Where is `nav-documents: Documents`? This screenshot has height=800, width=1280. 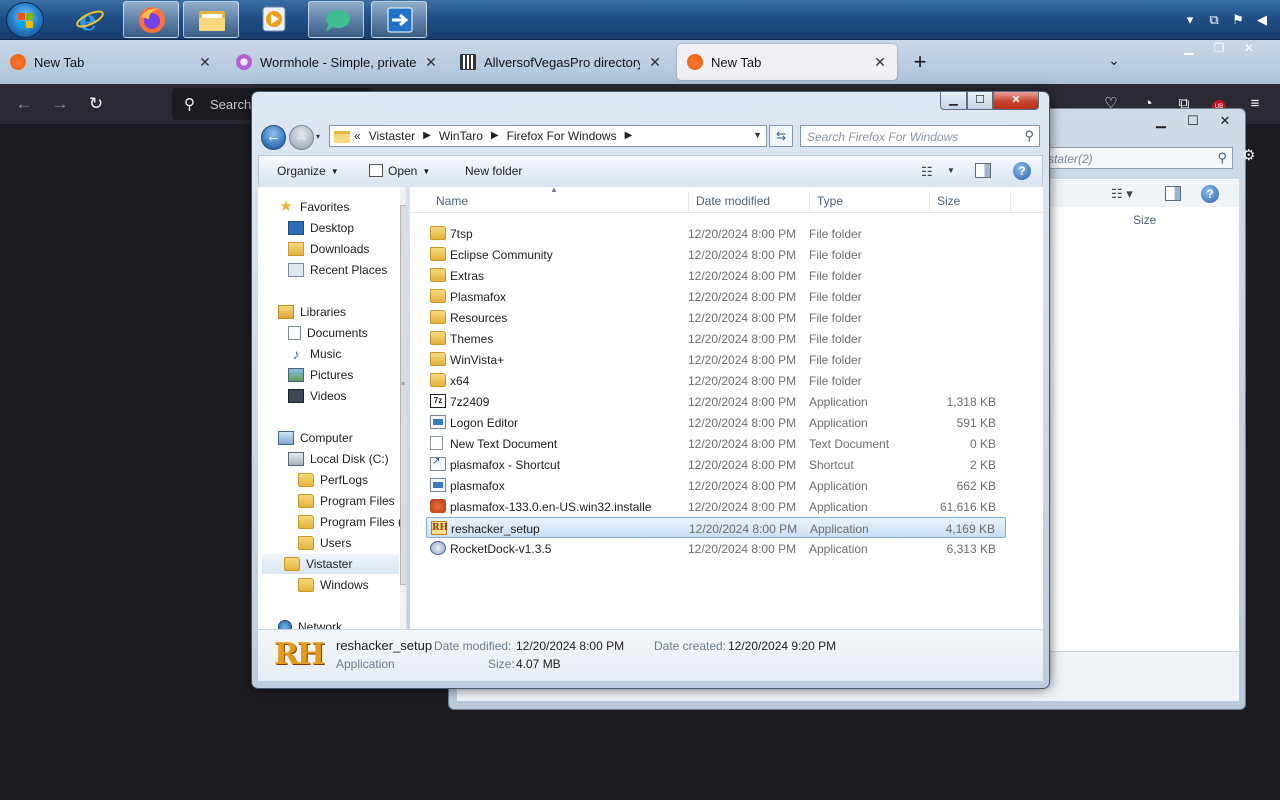 nav-documents: Documents is located at coordinates (328, 333).